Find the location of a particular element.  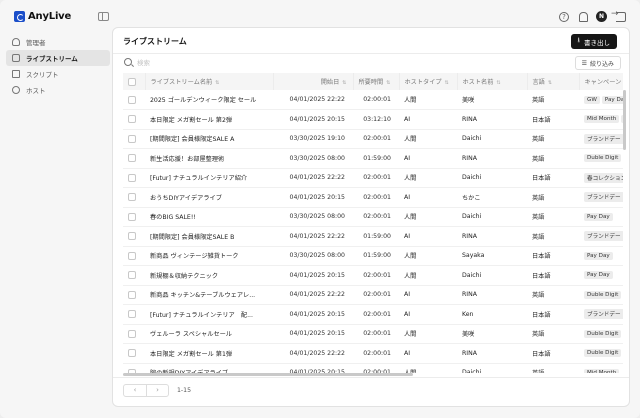

column-header-duration: 所要時間 ⇅ is located at coordinates (376, 81).